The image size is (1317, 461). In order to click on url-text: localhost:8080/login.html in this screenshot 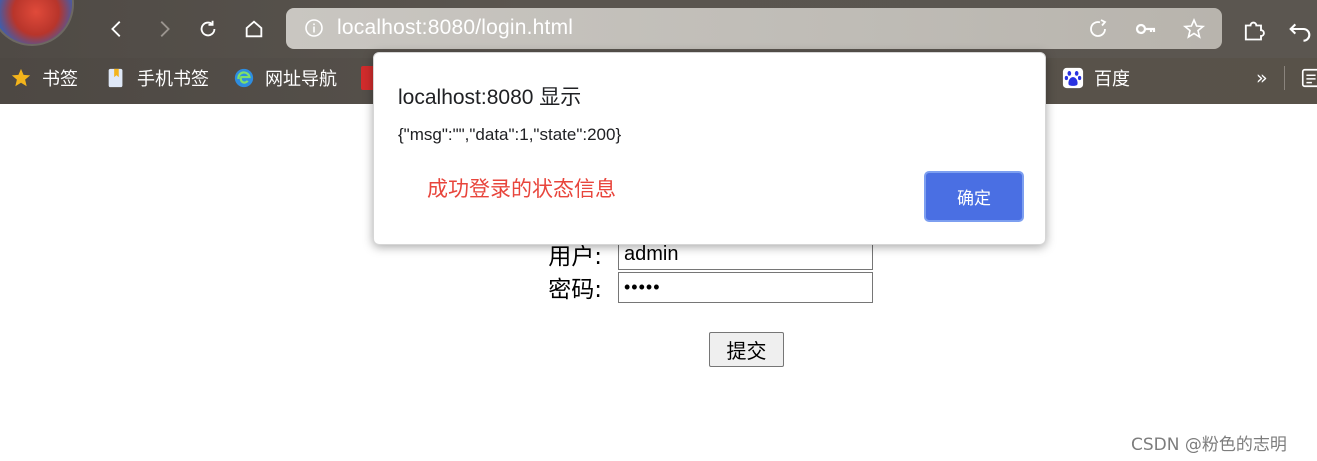, I will do `click(455, 28)`.